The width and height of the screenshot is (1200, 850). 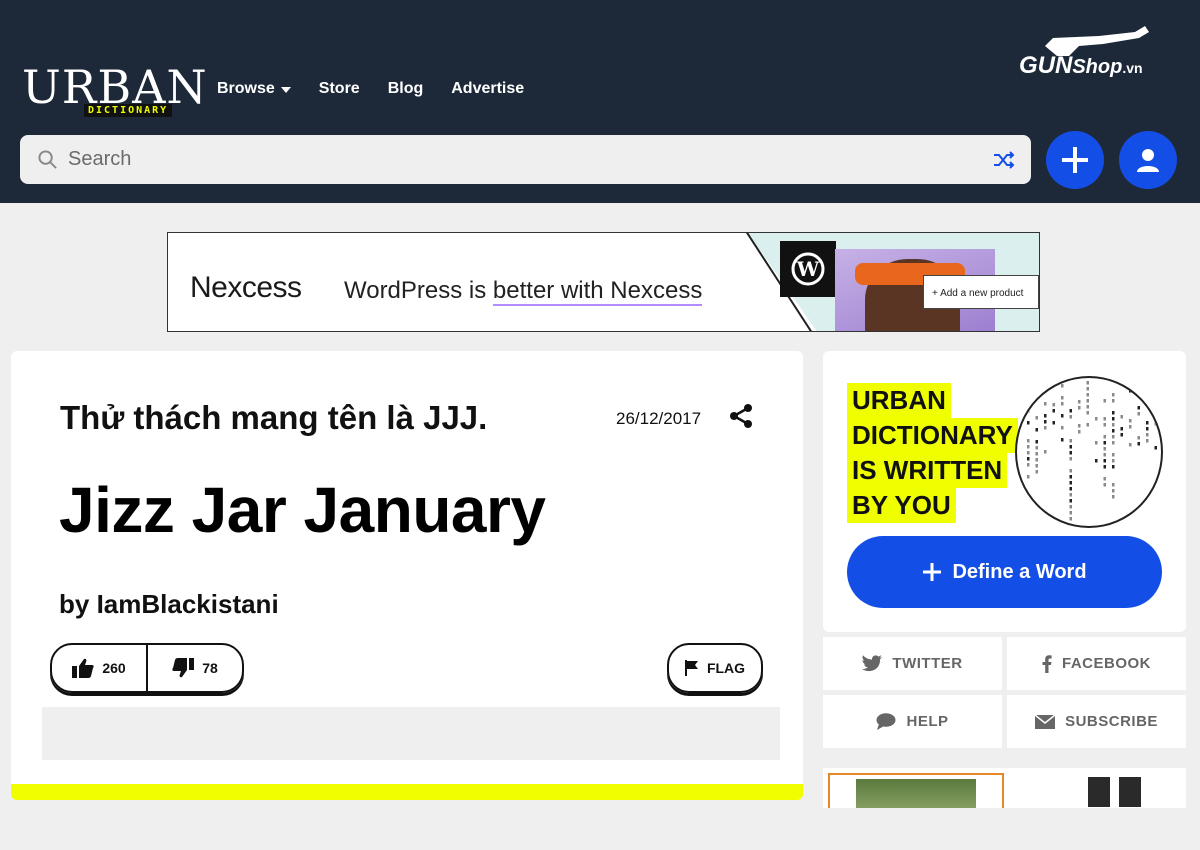 I want to click on shuffle-icon, so click(x=1004, y=160).